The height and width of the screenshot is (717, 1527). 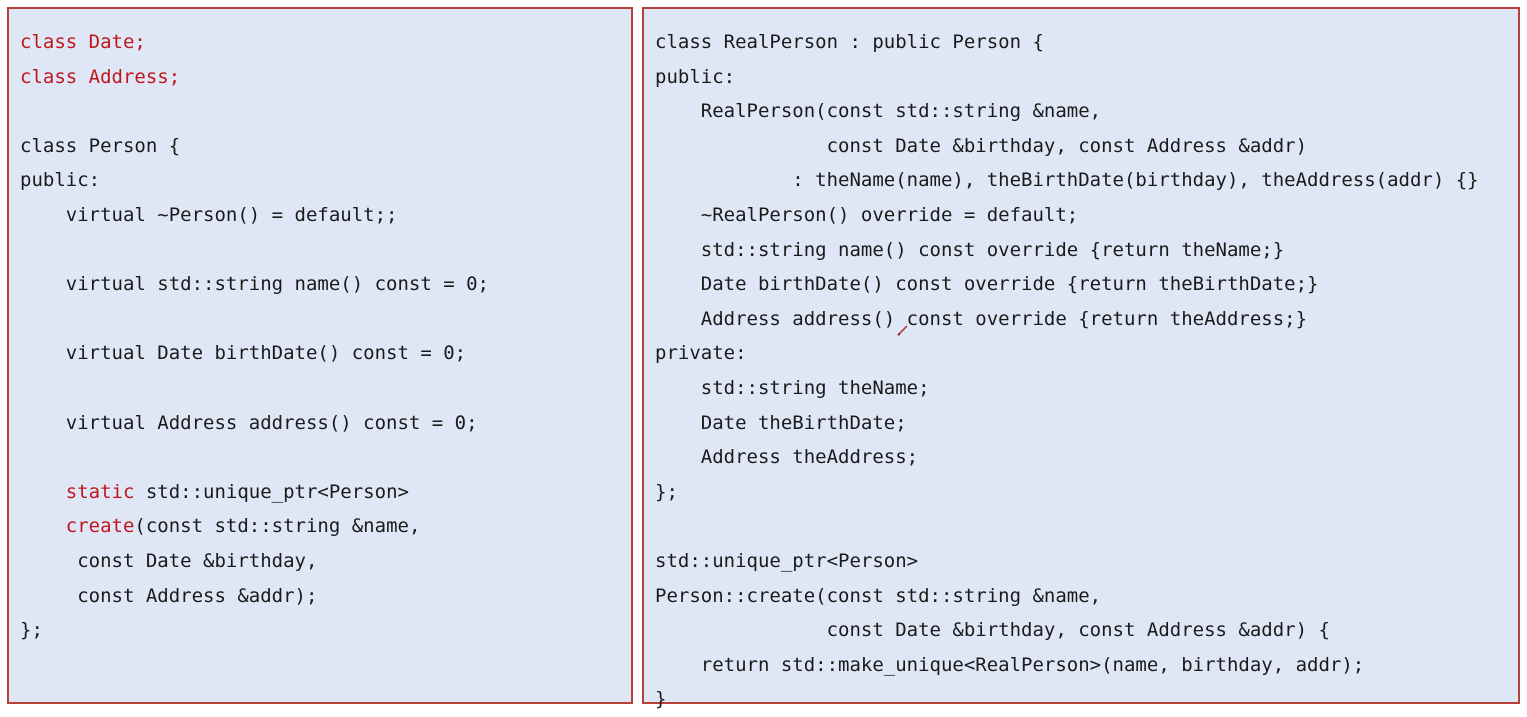 I want to click on code-keyword: static, so click(x=100, y=491).